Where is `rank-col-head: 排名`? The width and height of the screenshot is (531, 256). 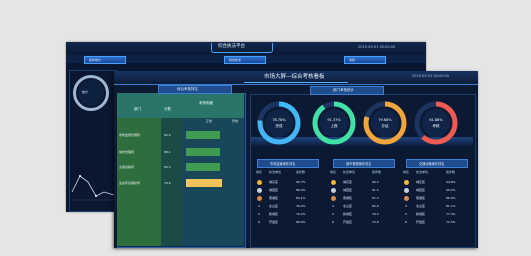 rank-col-head: 排名 is located at coordinates (406, 172).